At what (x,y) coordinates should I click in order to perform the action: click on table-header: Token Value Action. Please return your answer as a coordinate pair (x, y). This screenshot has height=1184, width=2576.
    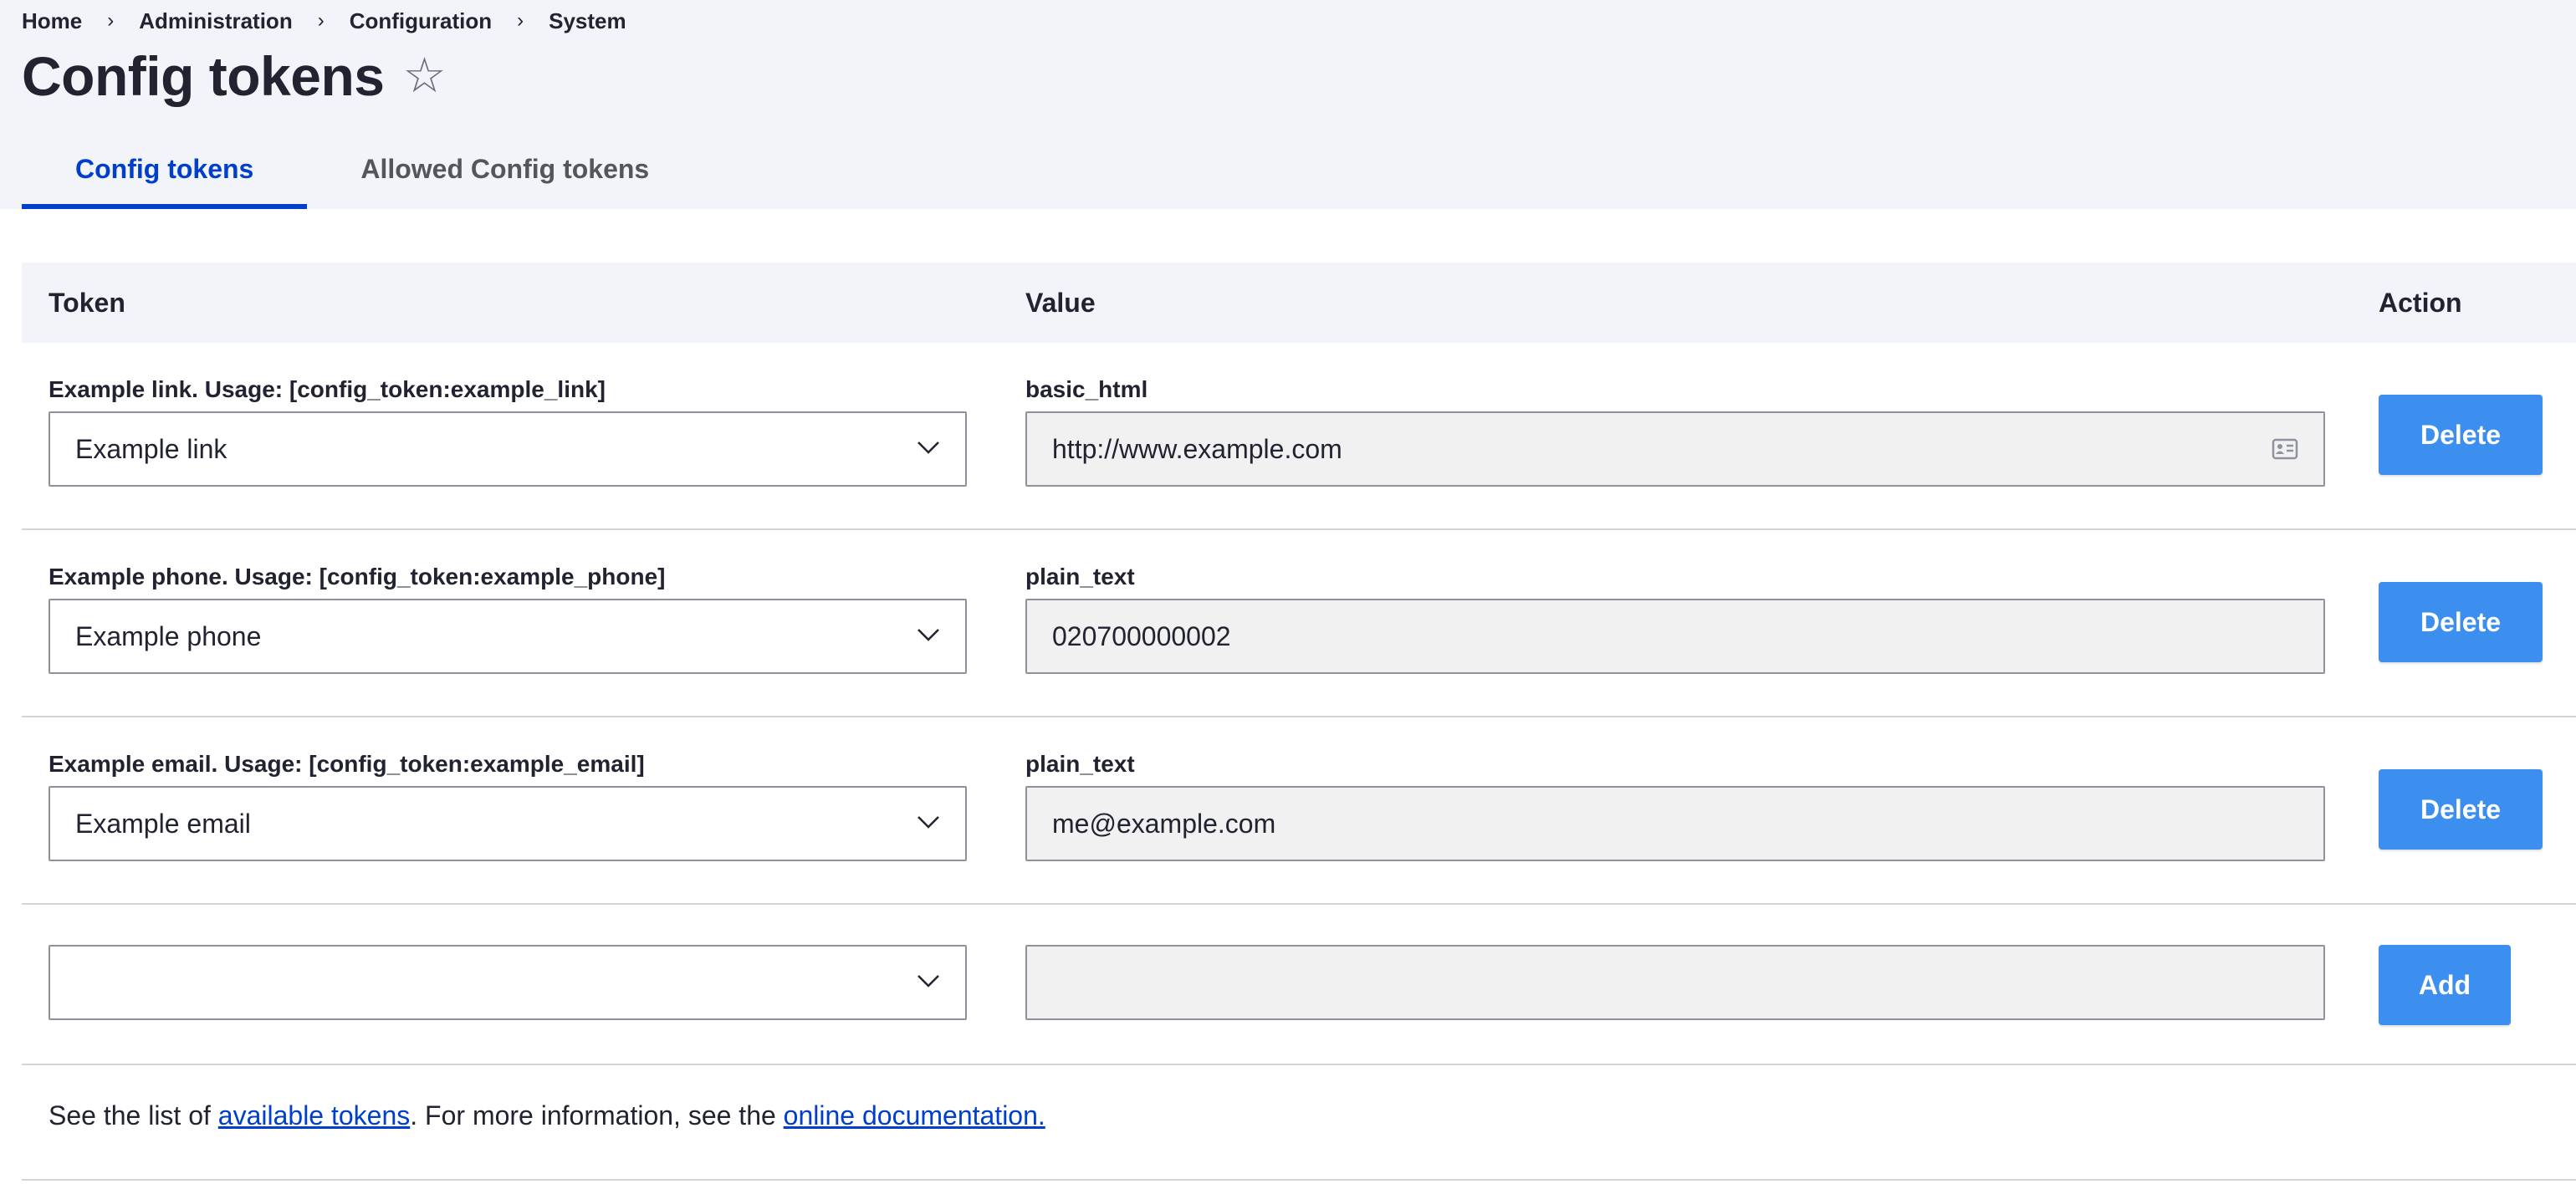
    Looking at the image, I should click on (1299, 303).